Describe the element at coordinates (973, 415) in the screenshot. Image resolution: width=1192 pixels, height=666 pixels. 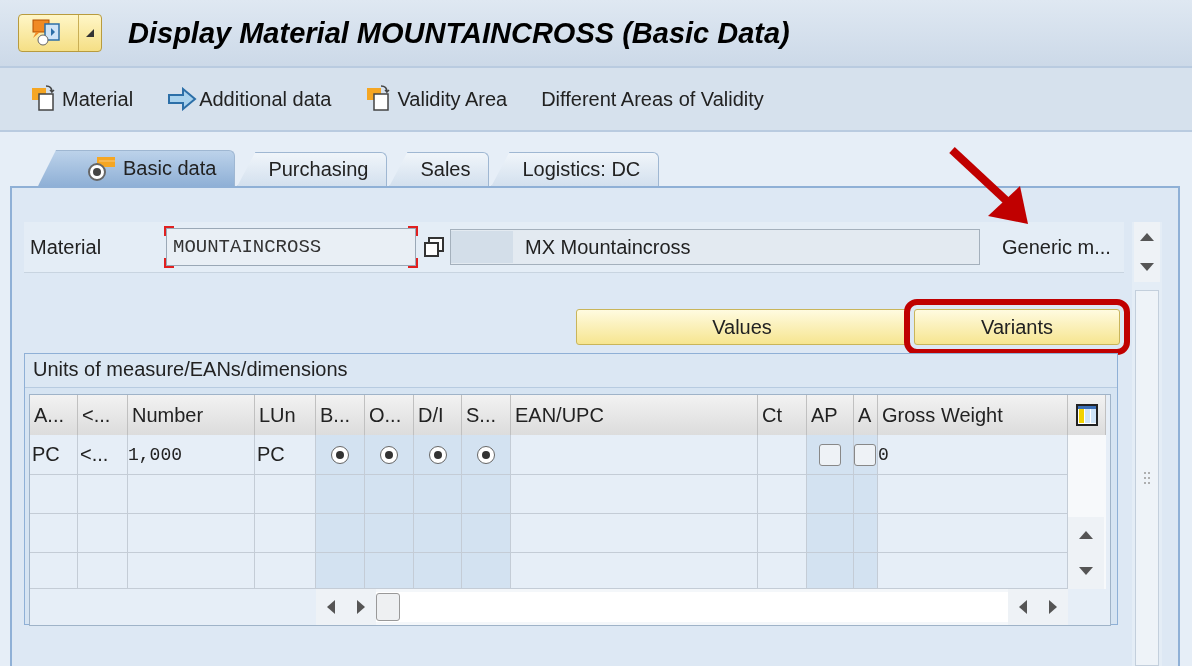
I see `column-header: Gross Weight` at that location.